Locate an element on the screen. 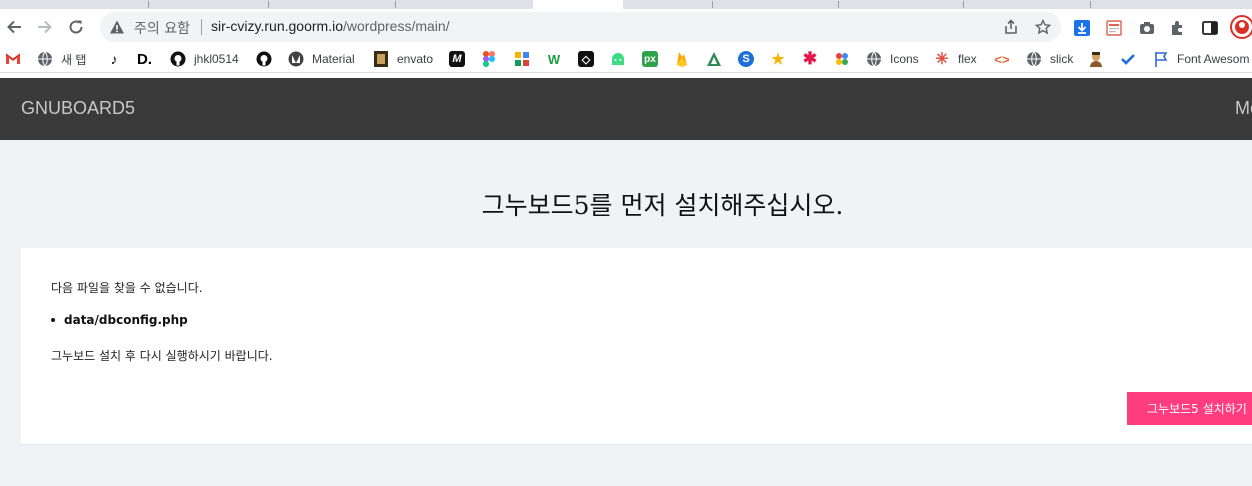  bookmark-label: envato is located at coordinates (415, 59).